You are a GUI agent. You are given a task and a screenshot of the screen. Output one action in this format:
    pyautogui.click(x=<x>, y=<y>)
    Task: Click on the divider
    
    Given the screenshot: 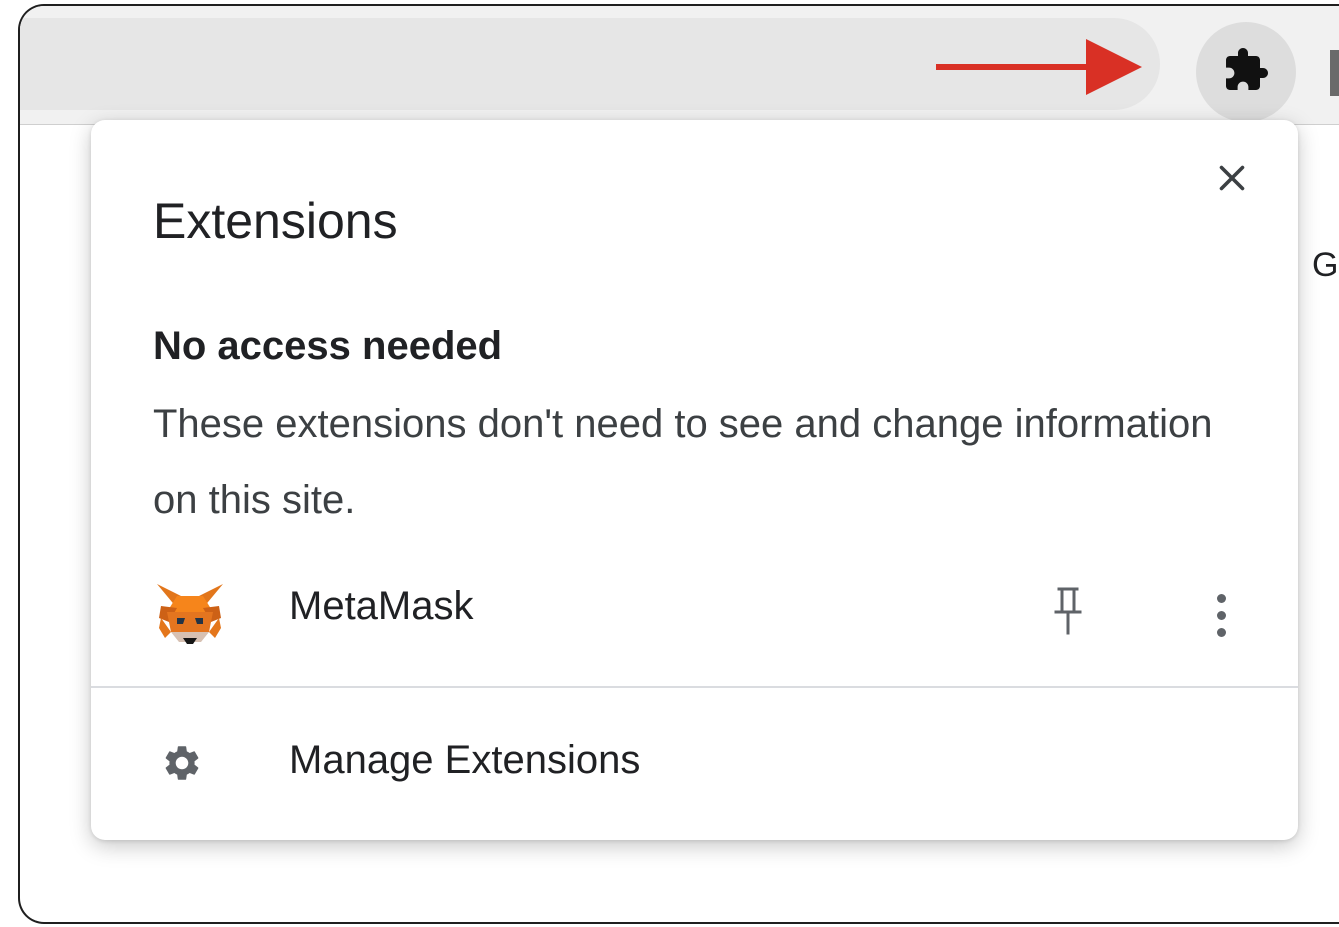 What is the action you would take?
    pyautogui.click(x=694, y=687)
    